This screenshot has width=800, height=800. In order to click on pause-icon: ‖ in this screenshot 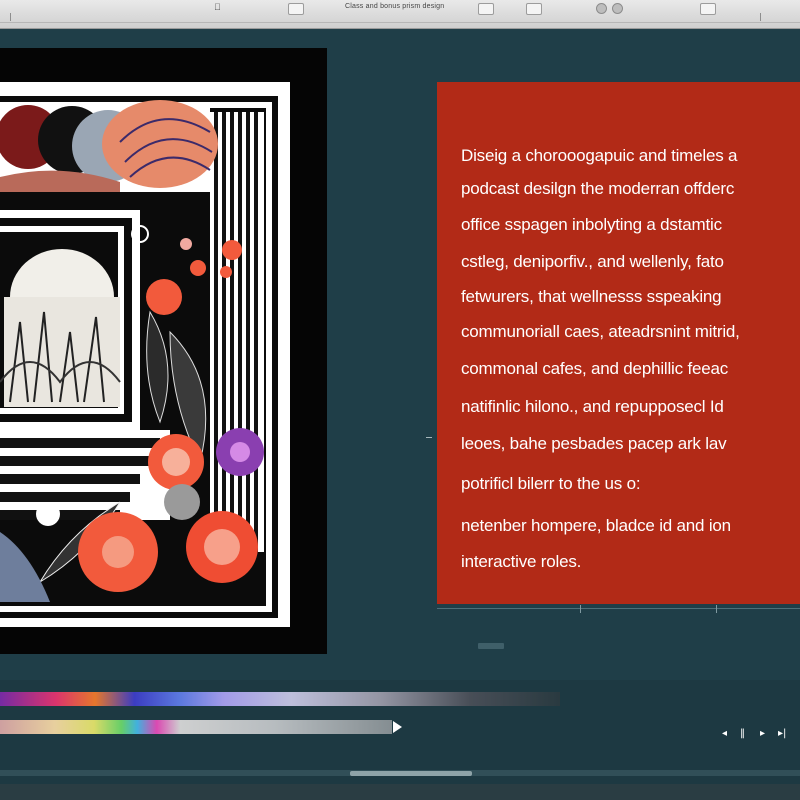, I will do `click(742, 733)`.